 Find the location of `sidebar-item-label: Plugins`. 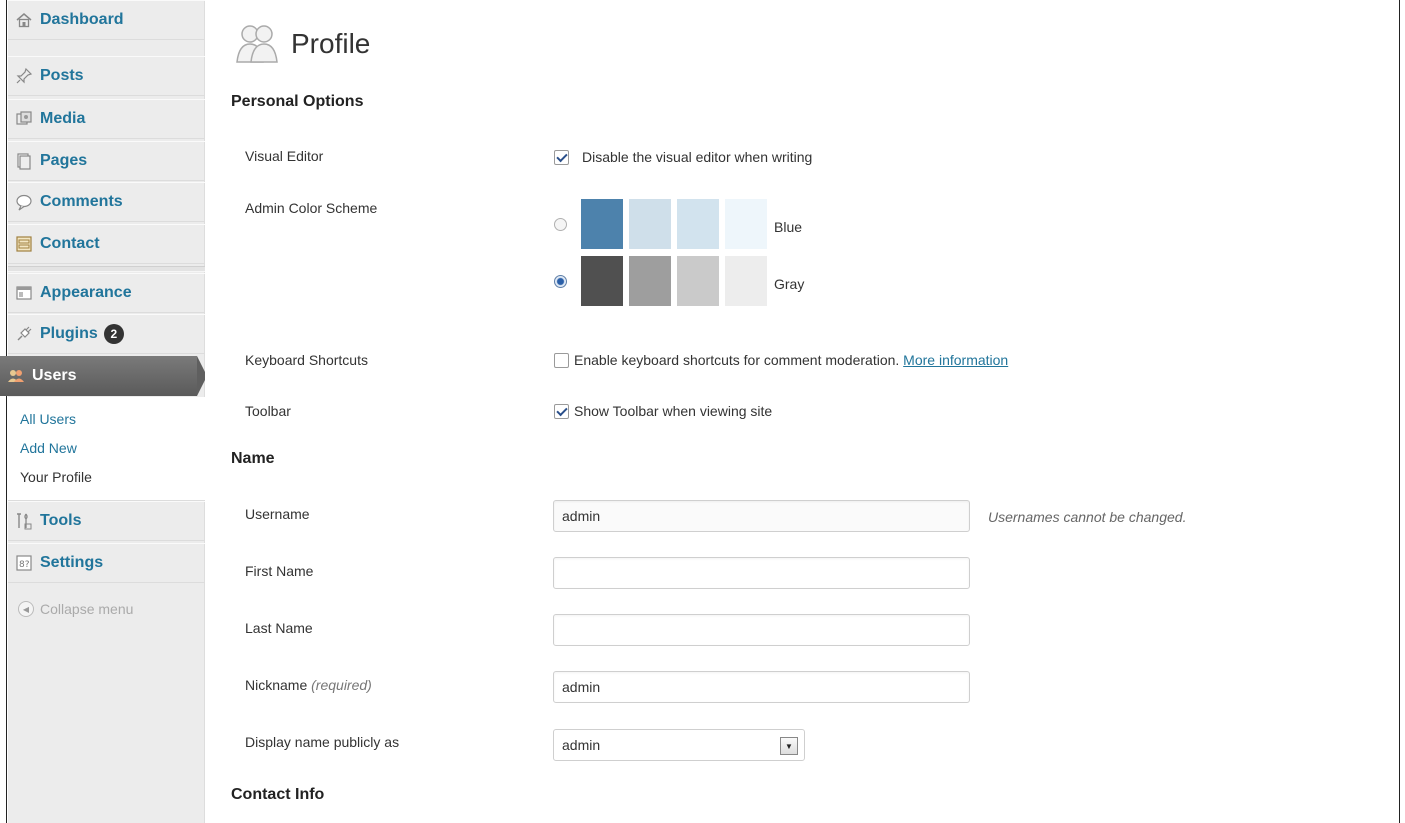

sidebar-item-label: Plugins is located at coordinates (69, 333).